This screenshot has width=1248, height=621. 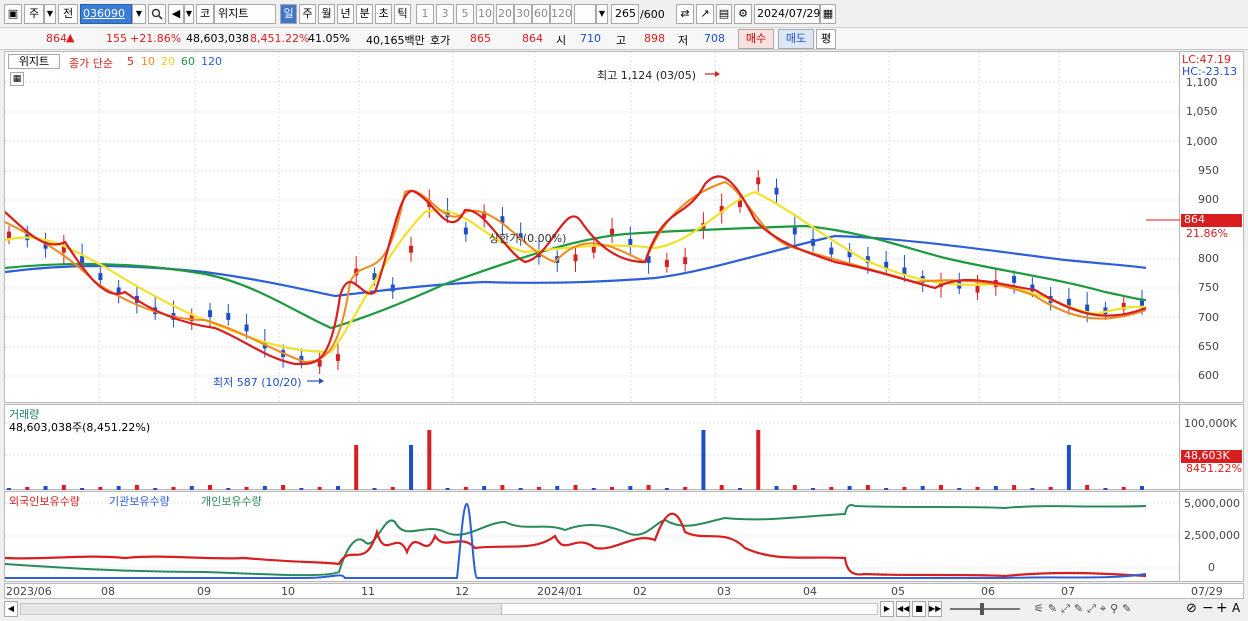 I want to click on font-size-icon: A, so click(x=1236, y=608).